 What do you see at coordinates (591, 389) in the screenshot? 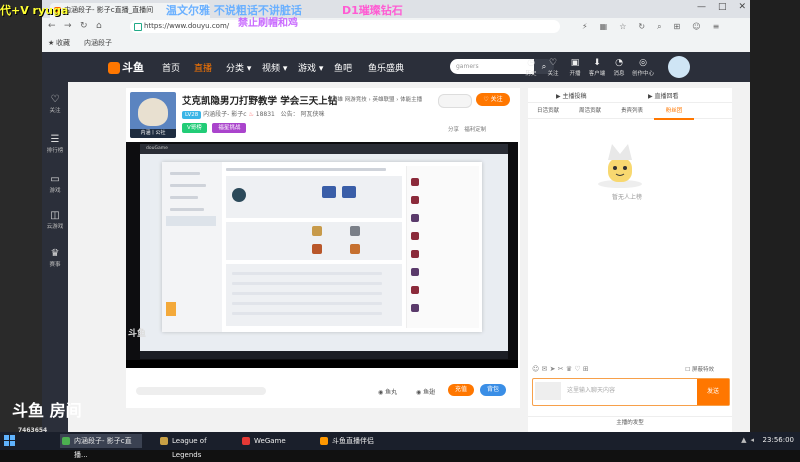
I see `chat-input: 这里输入聊天内容` at bounding box center [591, 389].